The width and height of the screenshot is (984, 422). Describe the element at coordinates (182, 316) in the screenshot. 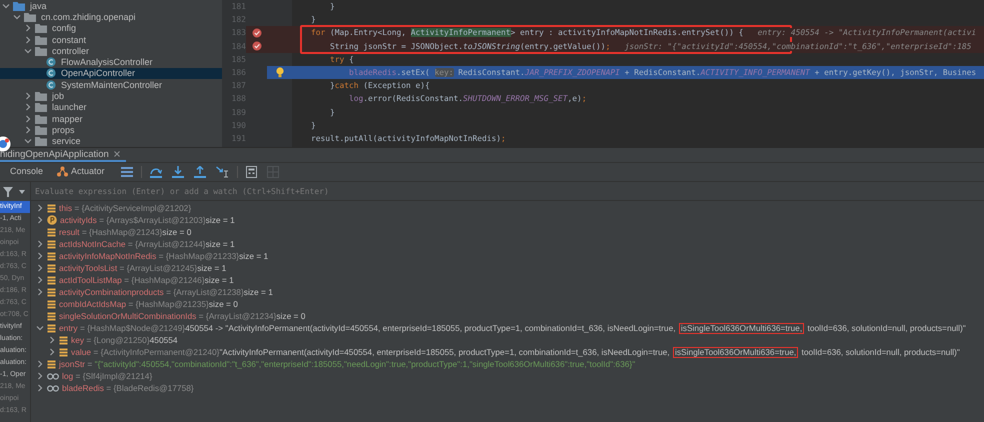

I see `variable-entry: singleSolutionOrMultiCombinationIds = {ArrayList@21234}size = 0` at that location.